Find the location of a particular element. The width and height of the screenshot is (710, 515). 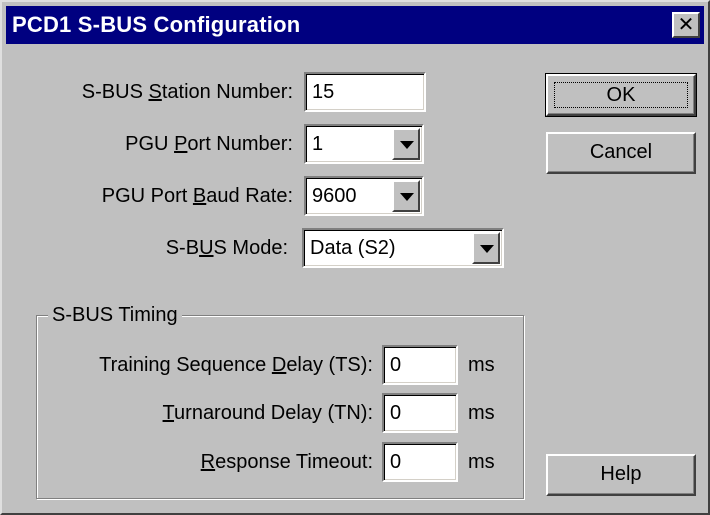

pgu-port-number-select: 1 is located at coordinates (364, 144).